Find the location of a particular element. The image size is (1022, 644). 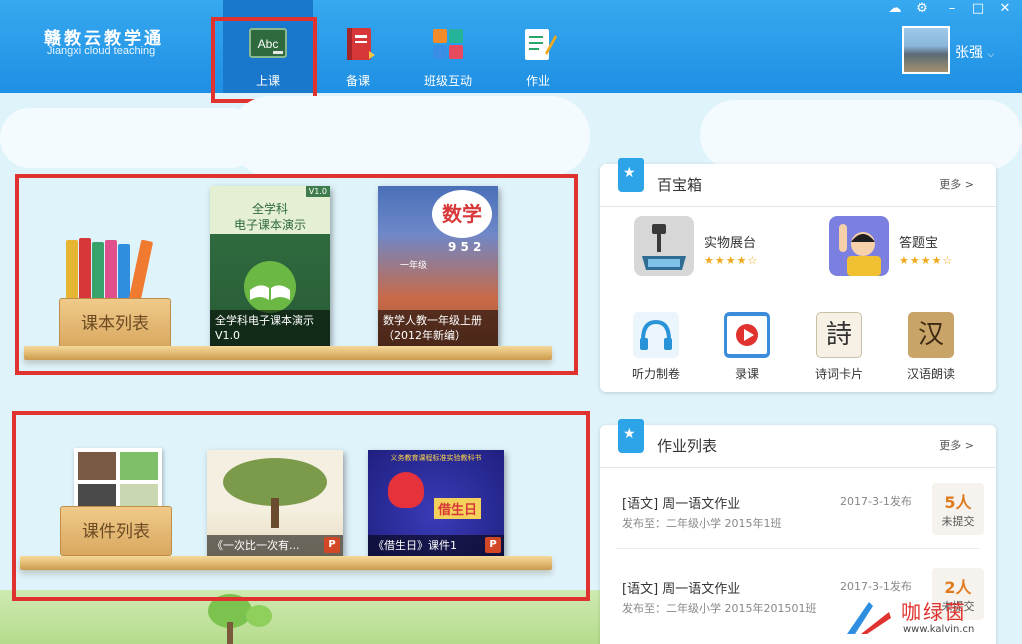

cover-grade: 一年级 is located at coordinates (414, 266).